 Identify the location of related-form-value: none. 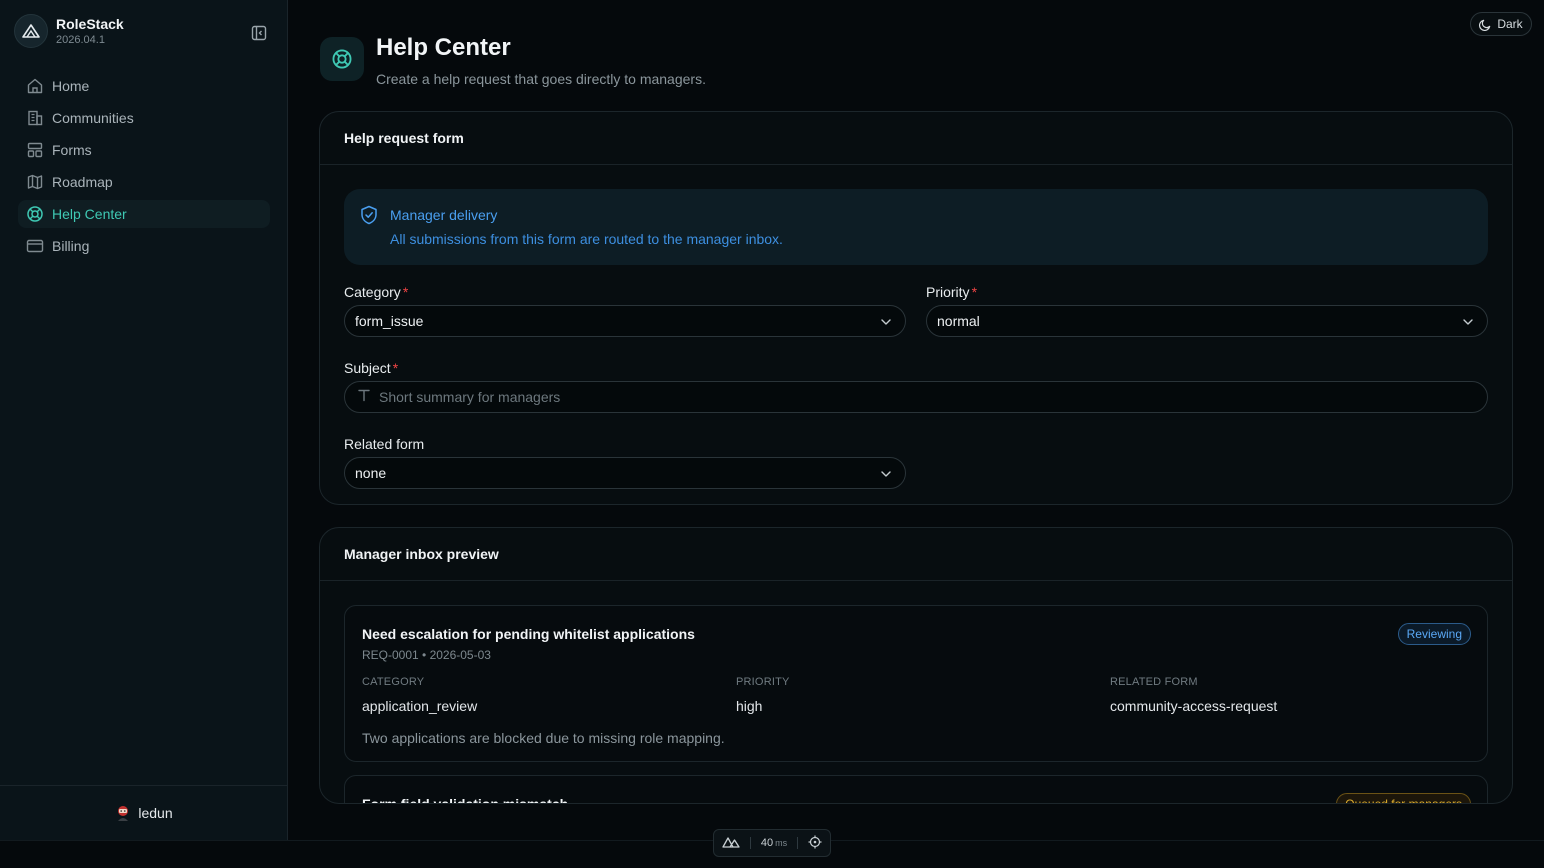
(371, 473).